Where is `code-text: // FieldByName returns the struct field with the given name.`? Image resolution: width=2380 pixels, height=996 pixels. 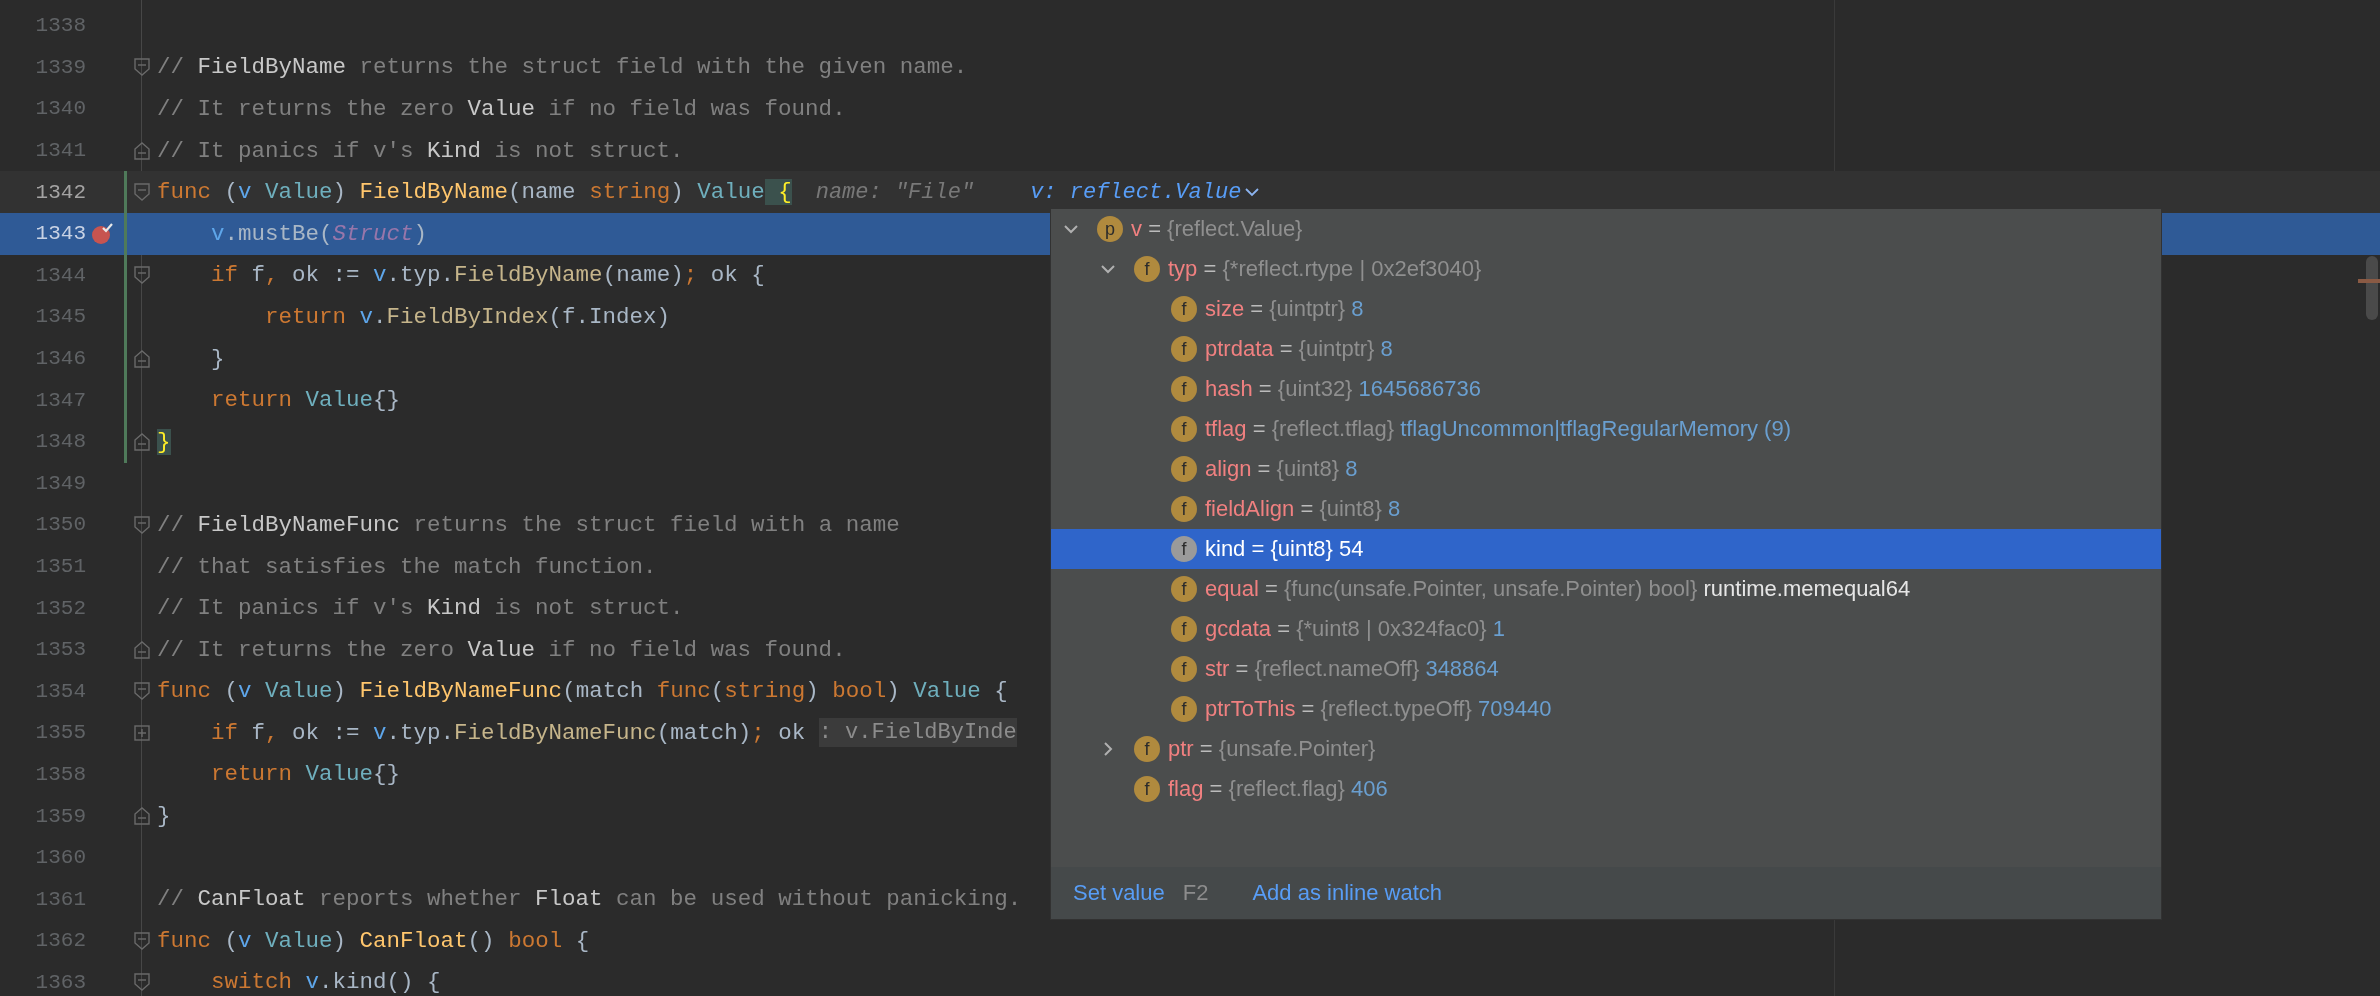
code-text: // FieldByName returns the struct field with the given name. is located at coordinates (562, 67).